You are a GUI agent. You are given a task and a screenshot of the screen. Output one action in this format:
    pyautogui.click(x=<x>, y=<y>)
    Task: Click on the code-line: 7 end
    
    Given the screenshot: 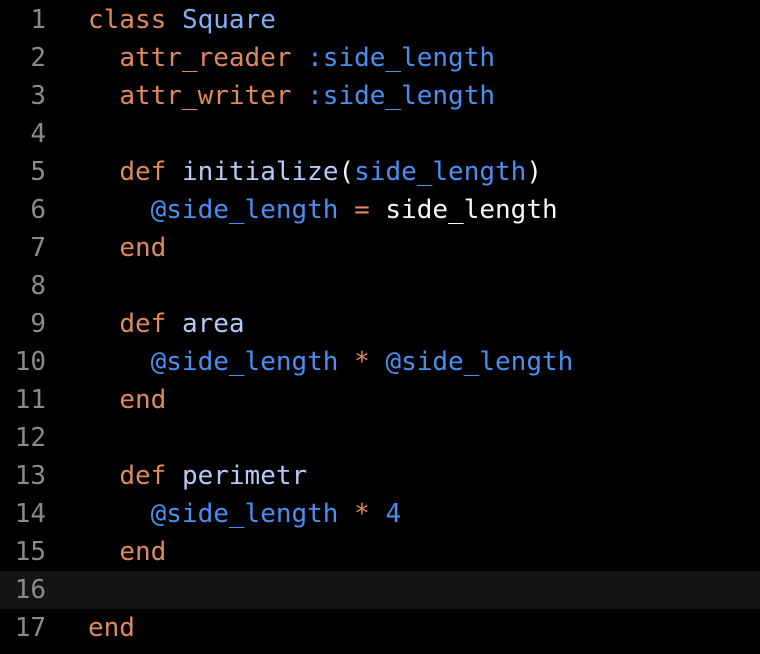 What is the action you would take?
    pyautogui.click(x=380, y=248)
    